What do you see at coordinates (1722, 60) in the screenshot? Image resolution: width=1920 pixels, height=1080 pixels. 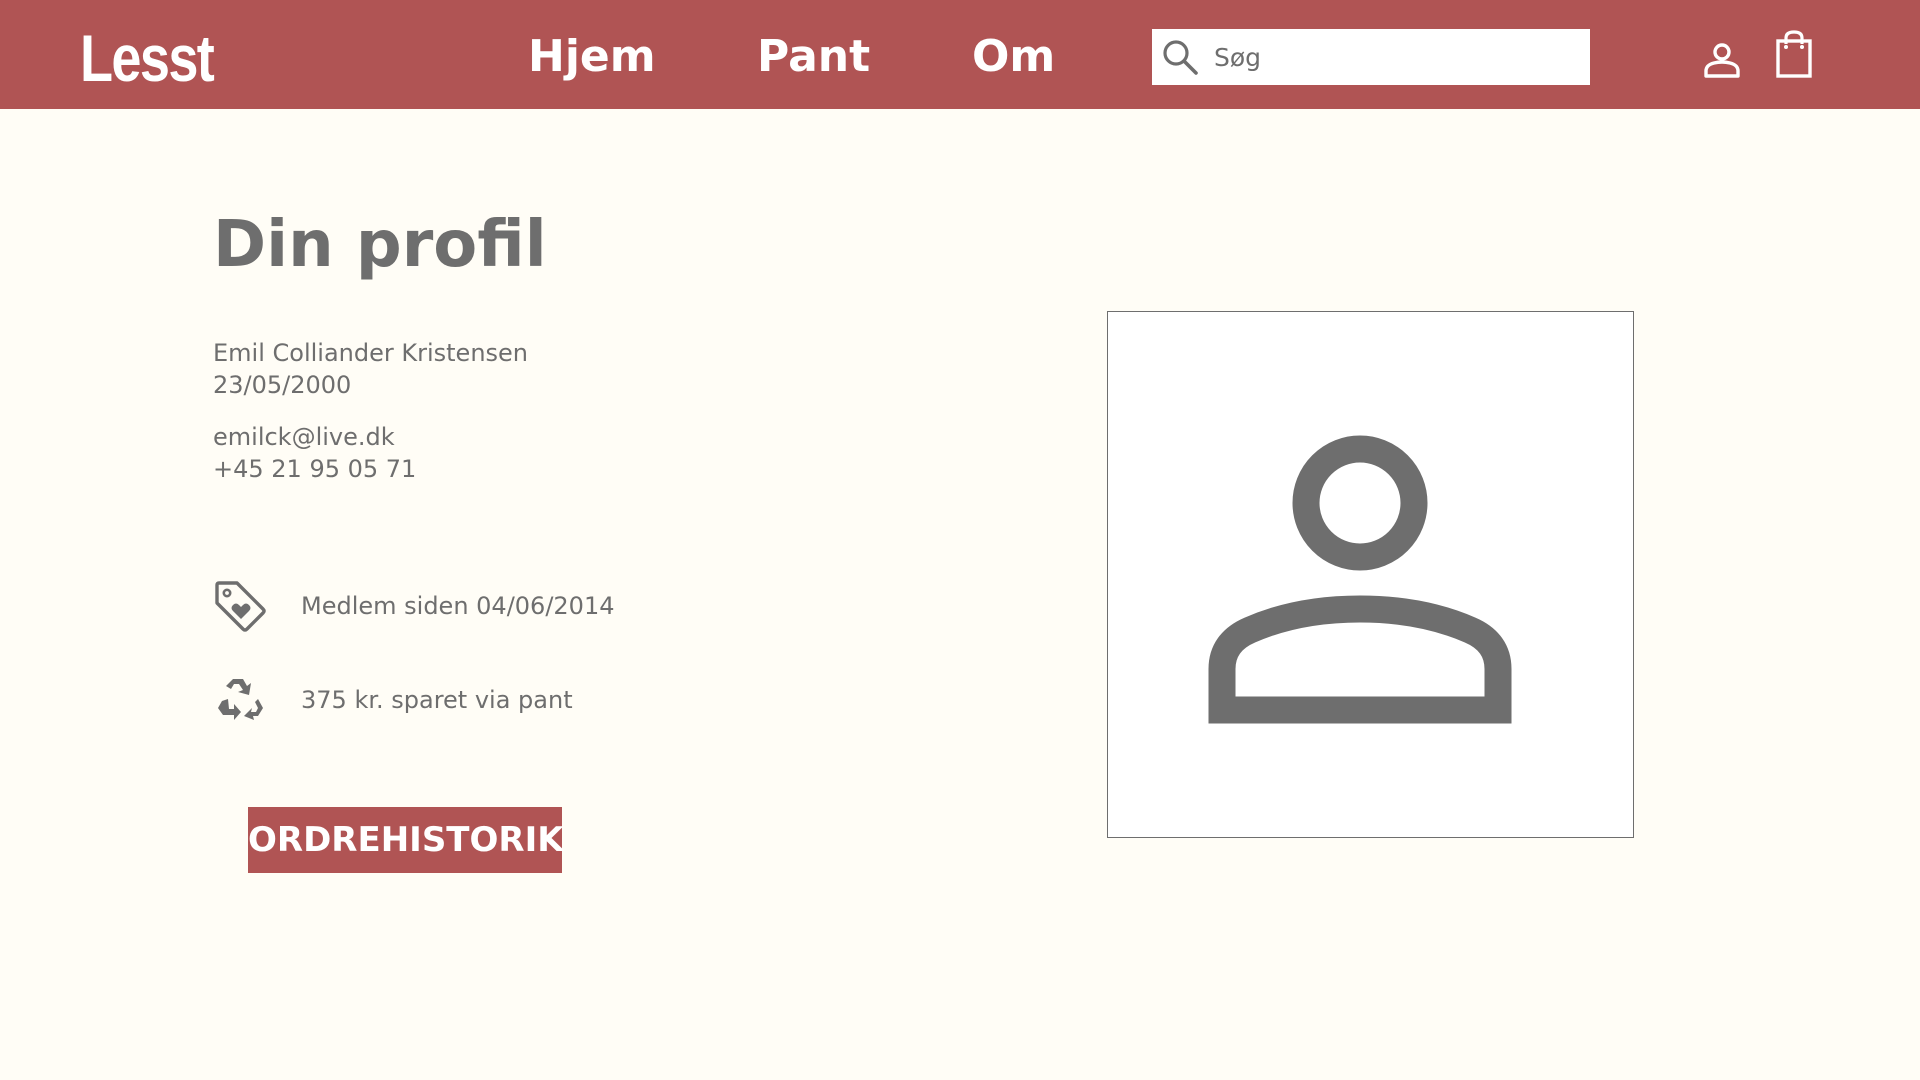 I see `account-icon` at bounding box center [1722, 60].